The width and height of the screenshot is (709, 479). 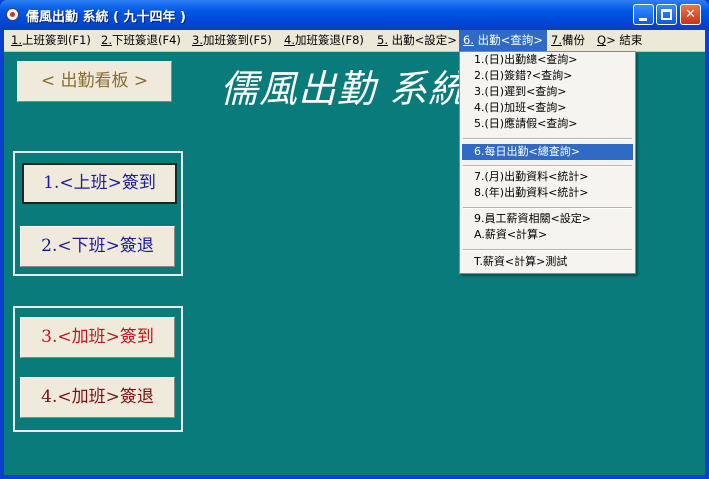 I want to click on dd-overtime-query: 4.(日)加班<查詢>, so click(x=547, y=108).